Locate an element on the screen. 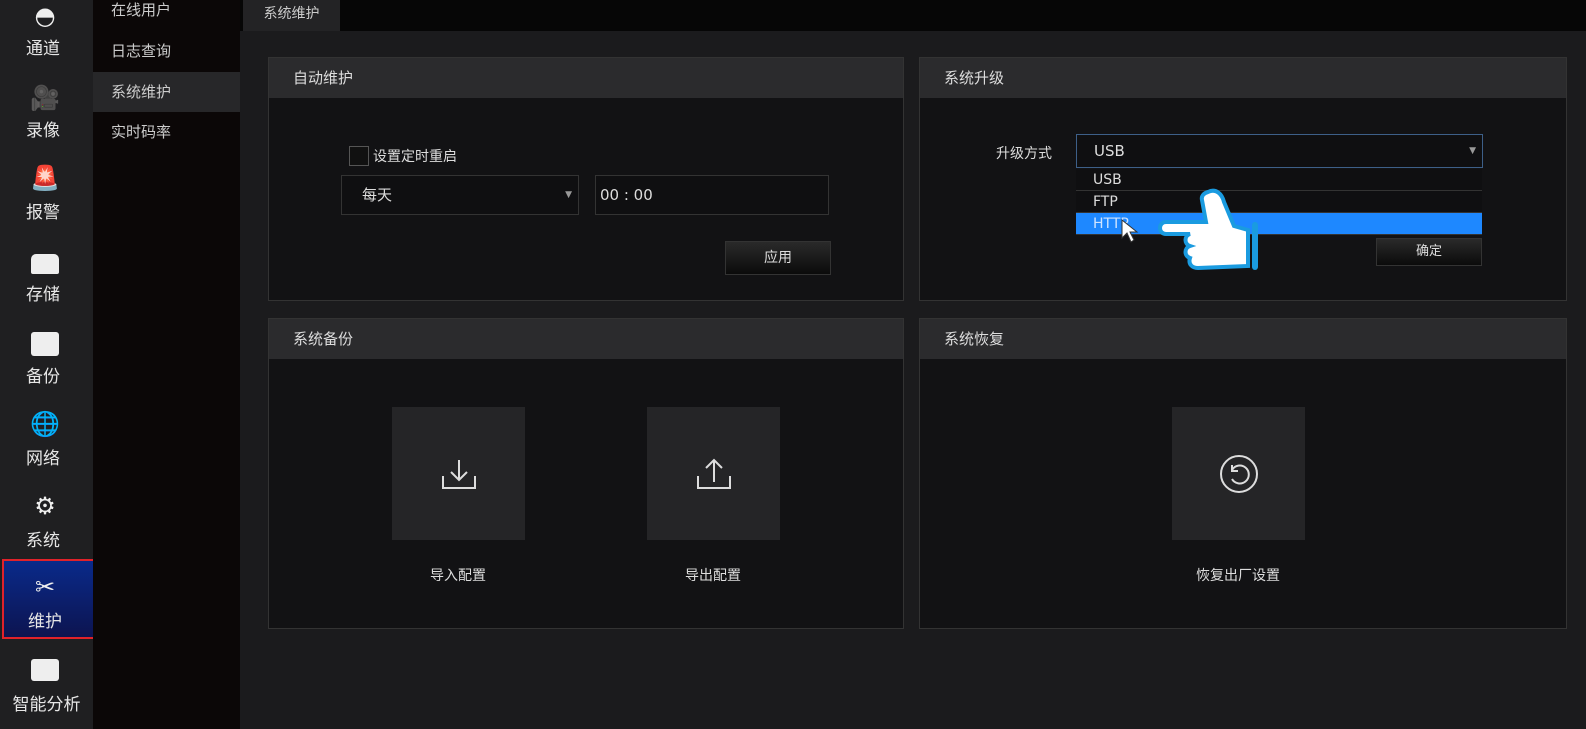  nav-channel: ◓ 通道 is located at coordinates (46, 36).